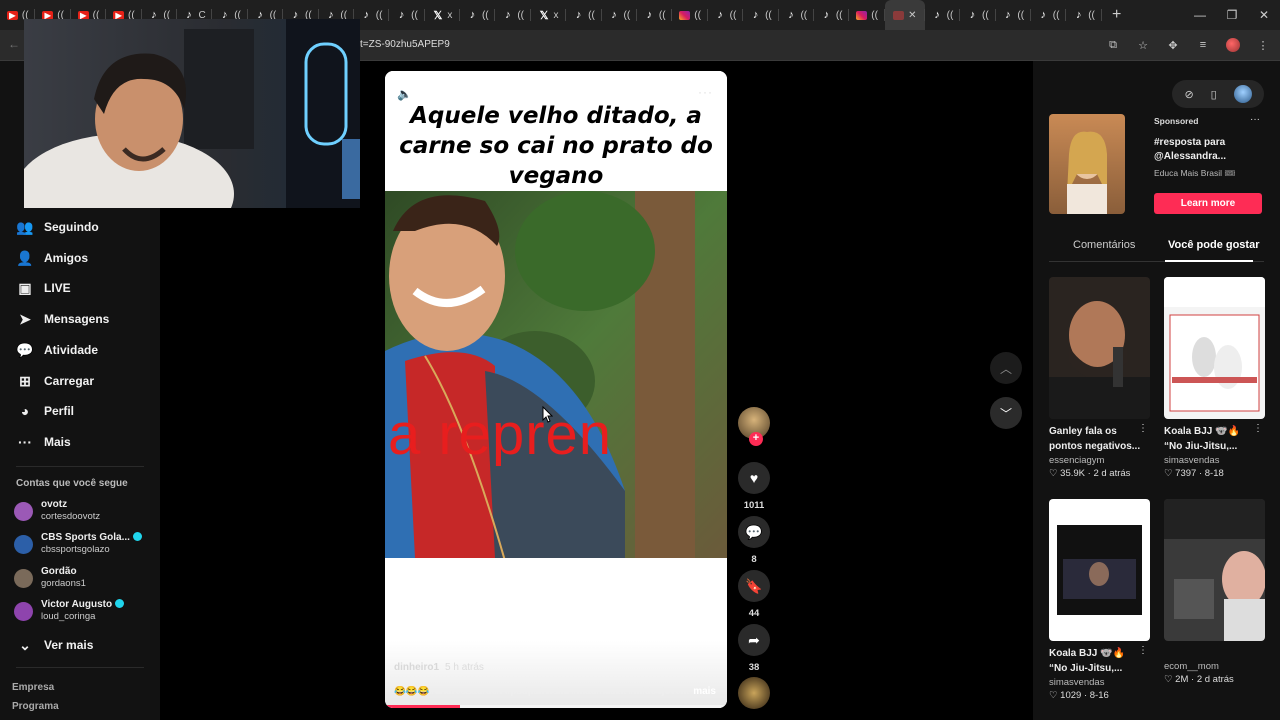 This screenshot has height=720, width=1280. Describe the element at coordinates (1143, 45) in the screenshot. I see `bookmark-star-icon: ☆` at that location.